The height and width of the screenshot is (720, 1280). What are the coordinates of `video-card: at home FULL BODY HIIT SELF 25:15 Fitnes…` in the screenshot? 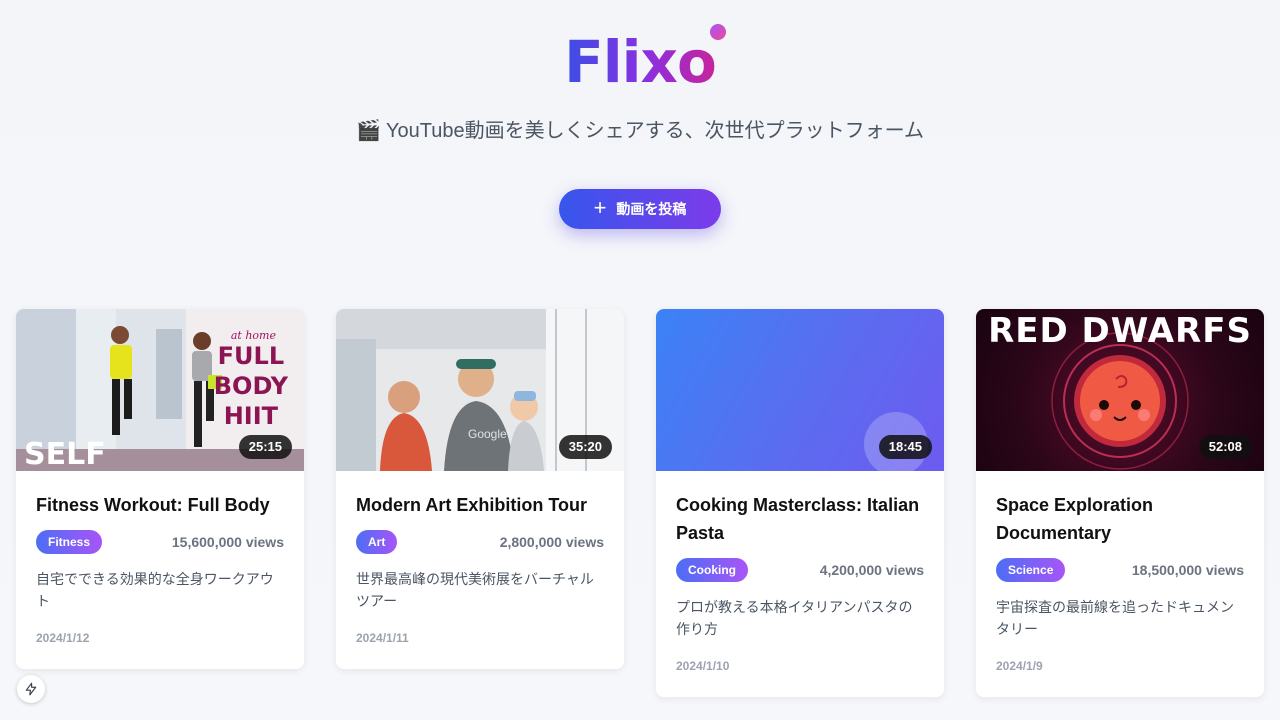 It's located at (160, 489).